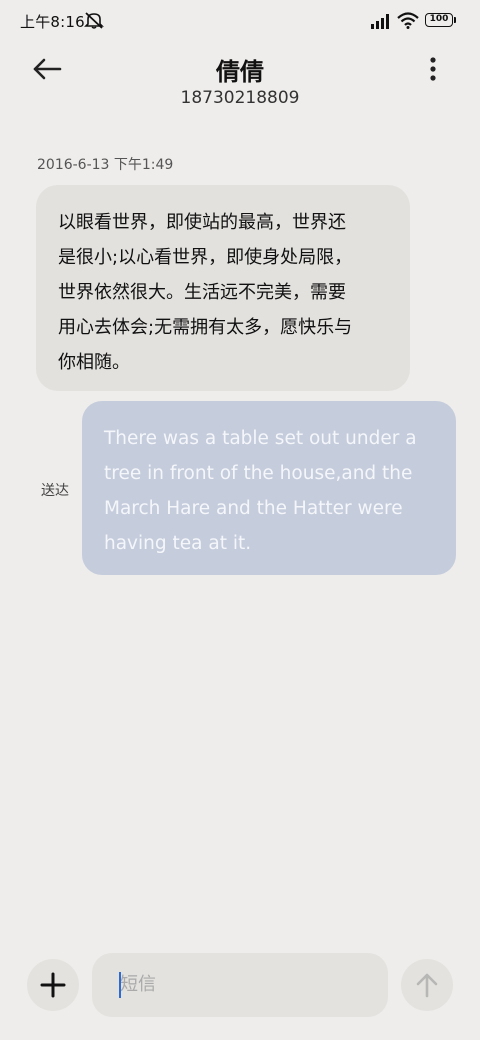 The image size is (480, 1040). What do you see at coordinates (240, 20) in the screenshot?
I see `status-bar: 上午8:16 100` at bounding box center [240, 20].